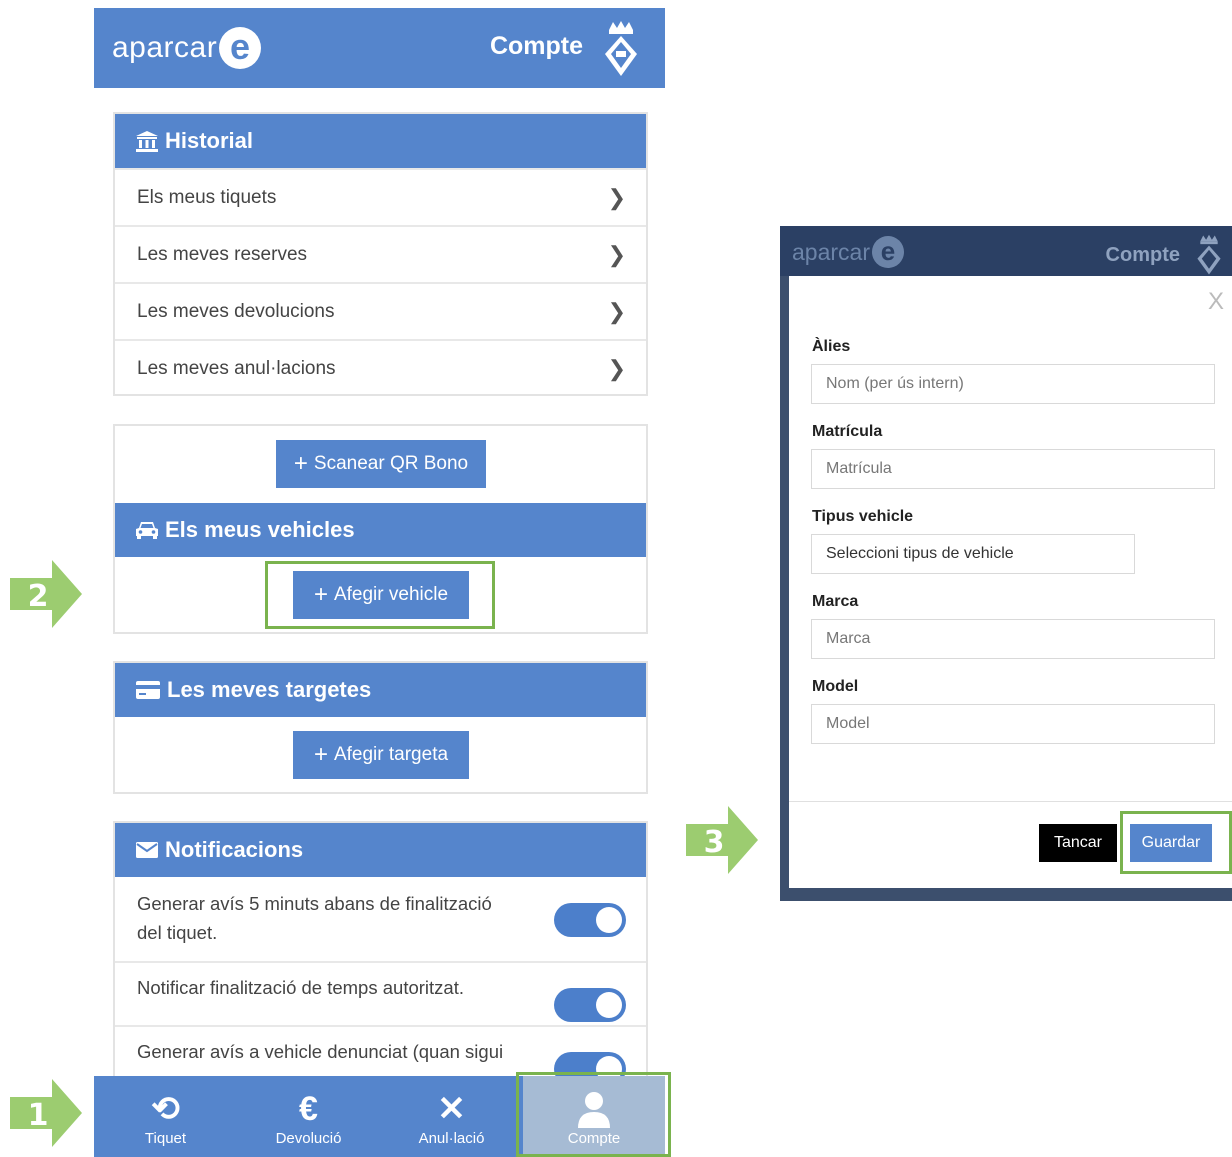  Describe the element at coordinates (147, 850) in the screenshot. I see `envelope-icon` at that location.